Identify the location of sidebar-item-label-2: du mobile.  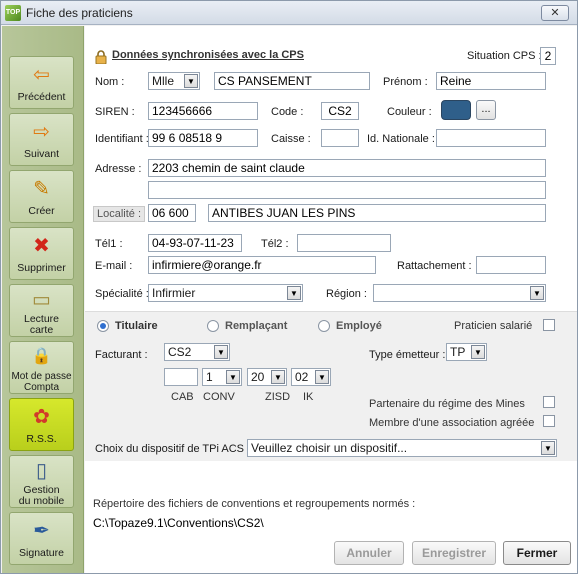
(41, 501).